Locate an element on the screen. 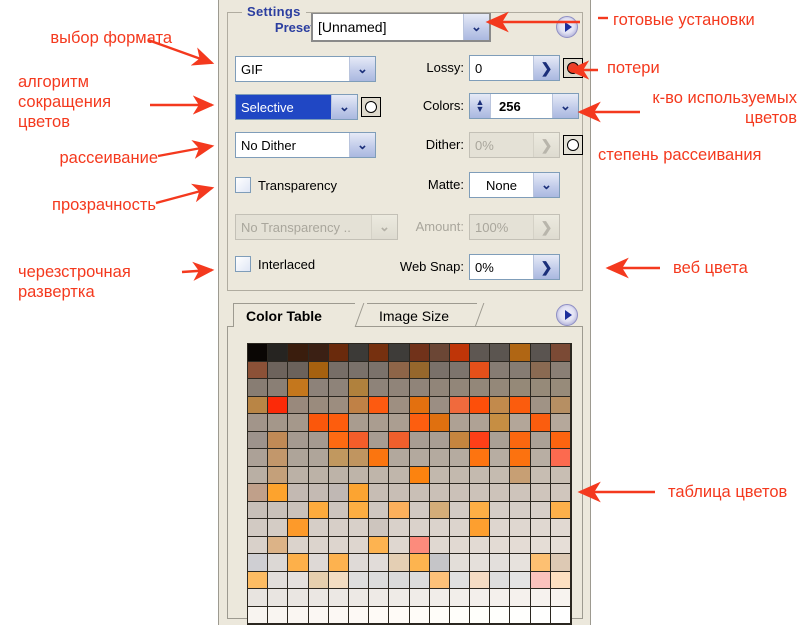 The image size is (807, 625). colors-field: ▲ ▼ 256 ⌄ is located at coordinates (524, 106).